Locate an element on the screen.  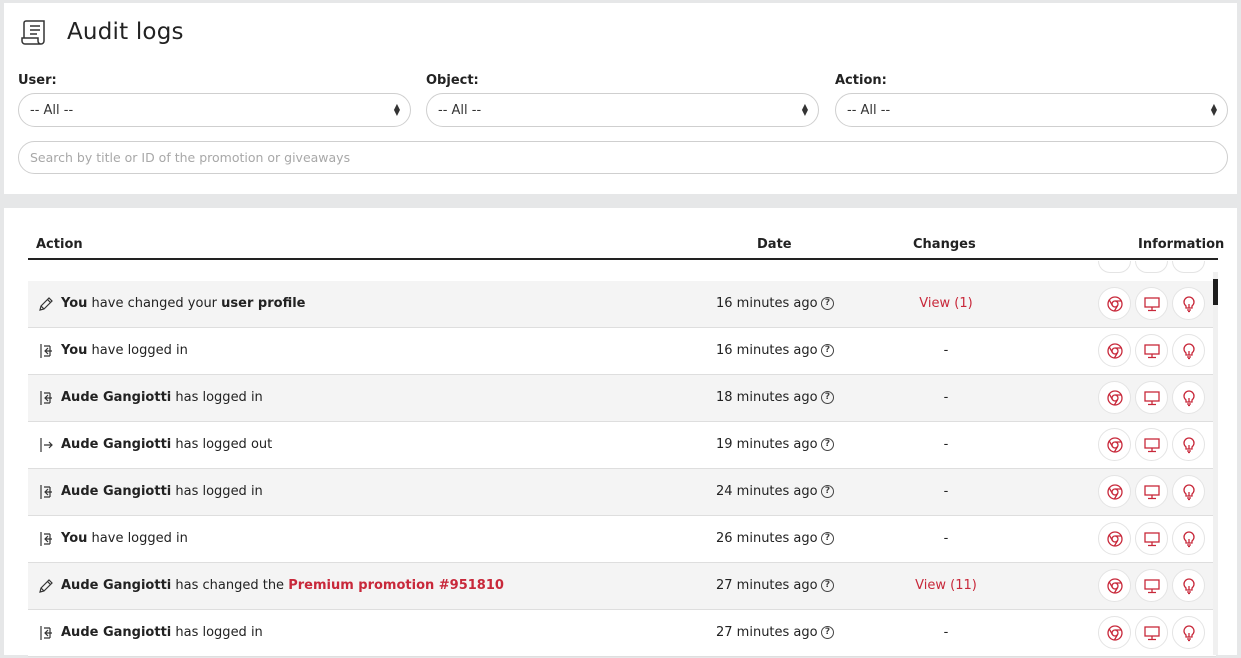
scrollbar-thumb is located at coordinates (1215, 292).